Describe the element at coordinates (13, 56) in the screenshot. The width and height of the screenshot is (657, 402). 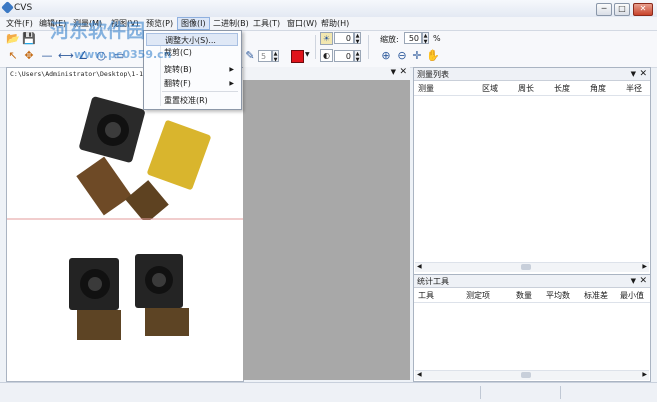
I see `pointer-icon: ↖` at that location.